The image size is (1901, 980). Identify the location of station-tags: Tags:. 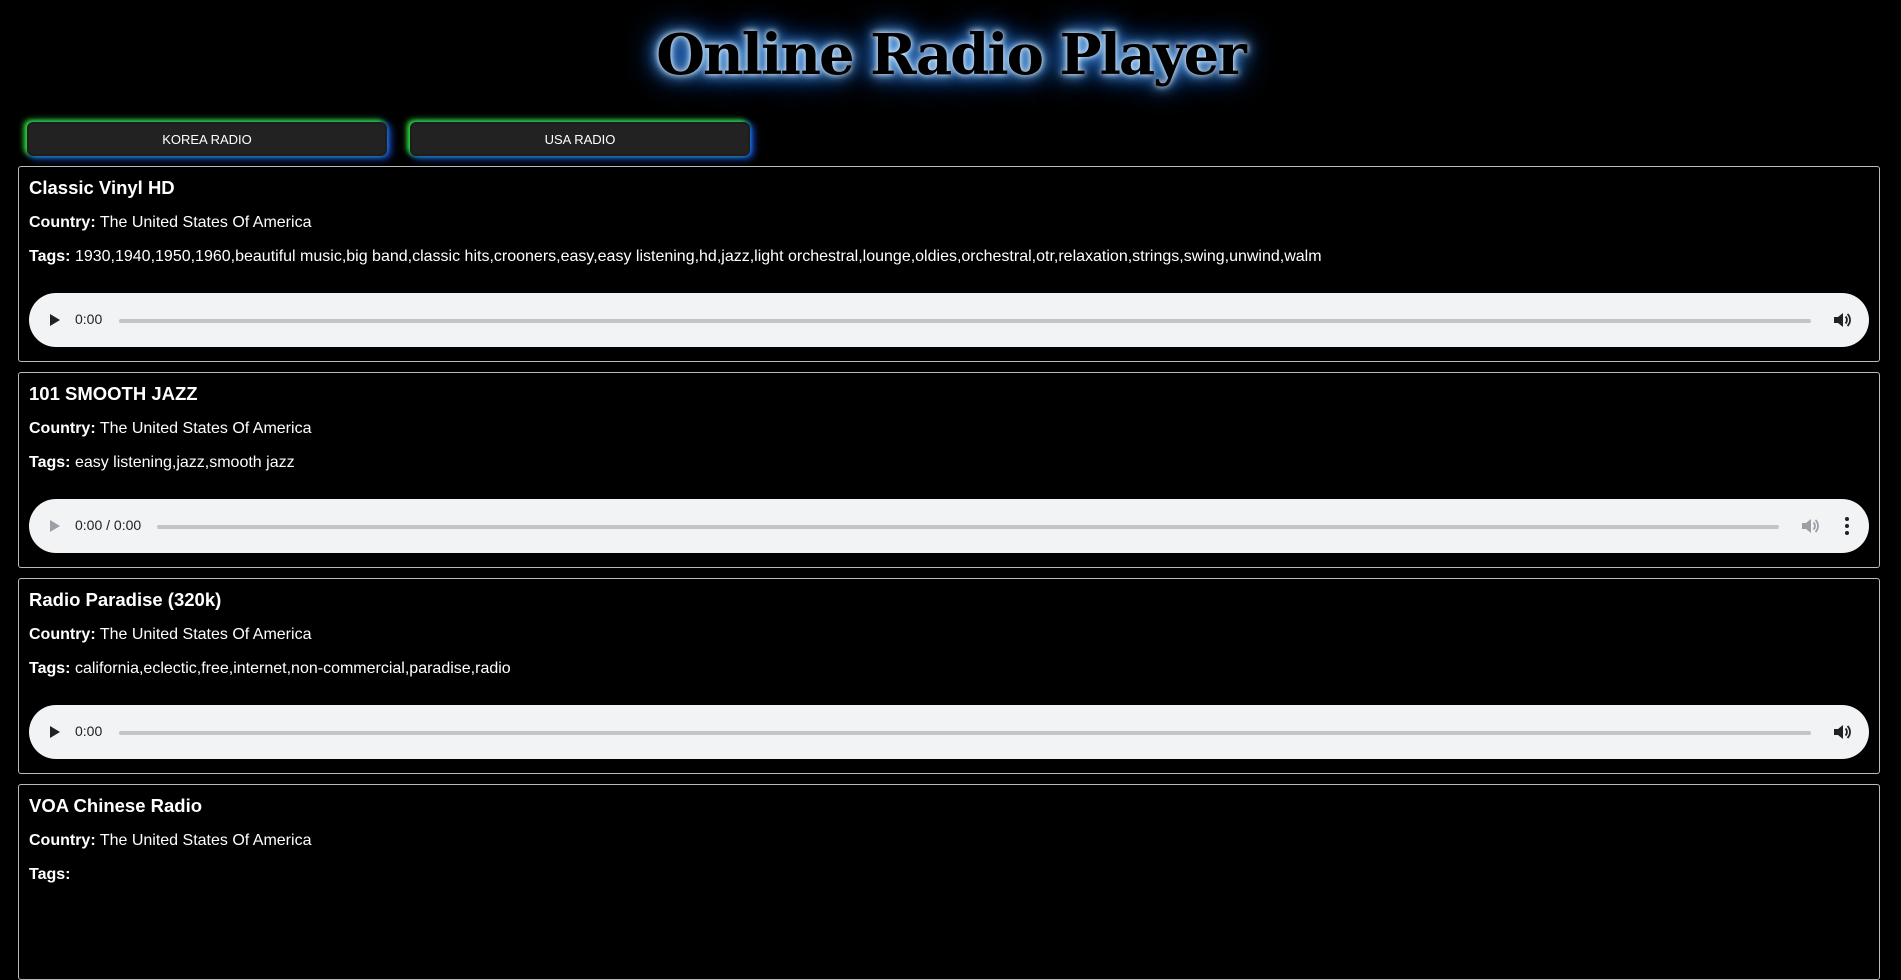
(49, 875).